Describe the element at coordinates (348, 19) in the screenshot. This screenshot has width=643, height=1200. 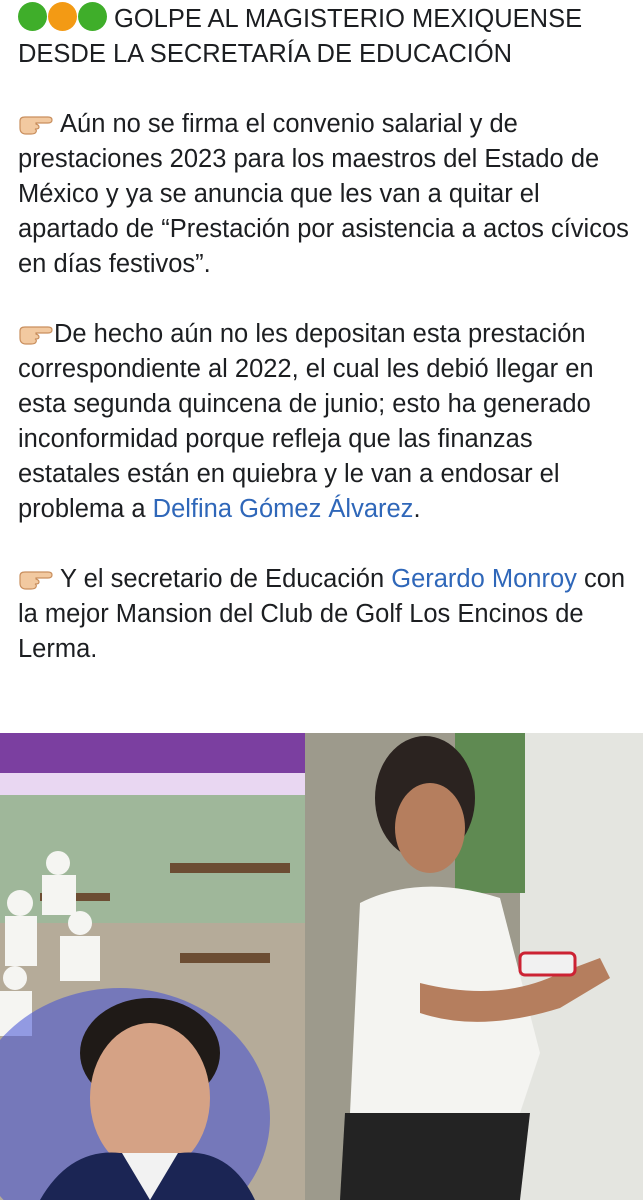
I see `title-line-1: GOLPE AL MAGISTERIO MEXIQUENSE` at that location.